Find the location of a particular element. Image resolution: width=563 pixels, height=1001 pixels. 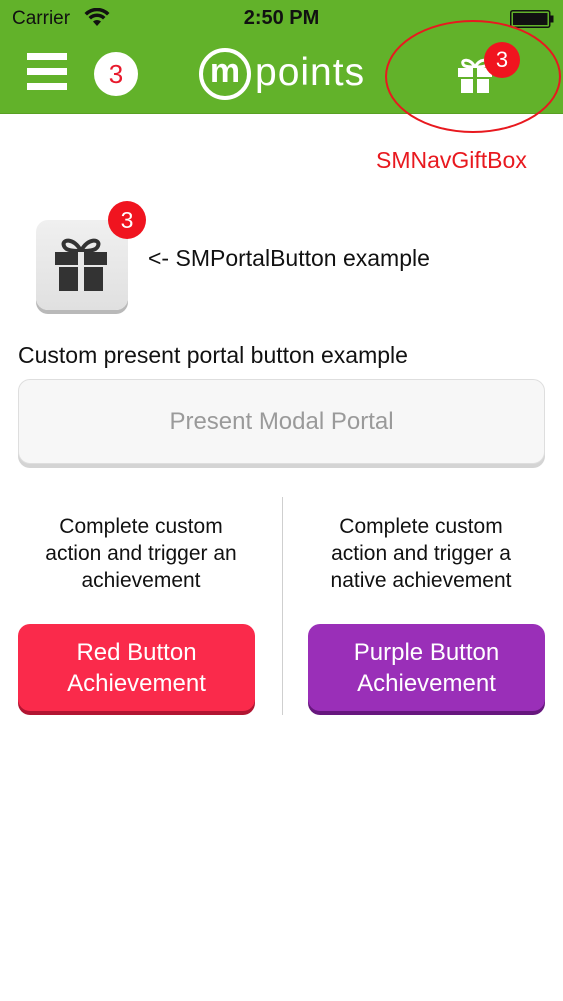

notification-count-badge: 3 is located at coordinates (116, 74).